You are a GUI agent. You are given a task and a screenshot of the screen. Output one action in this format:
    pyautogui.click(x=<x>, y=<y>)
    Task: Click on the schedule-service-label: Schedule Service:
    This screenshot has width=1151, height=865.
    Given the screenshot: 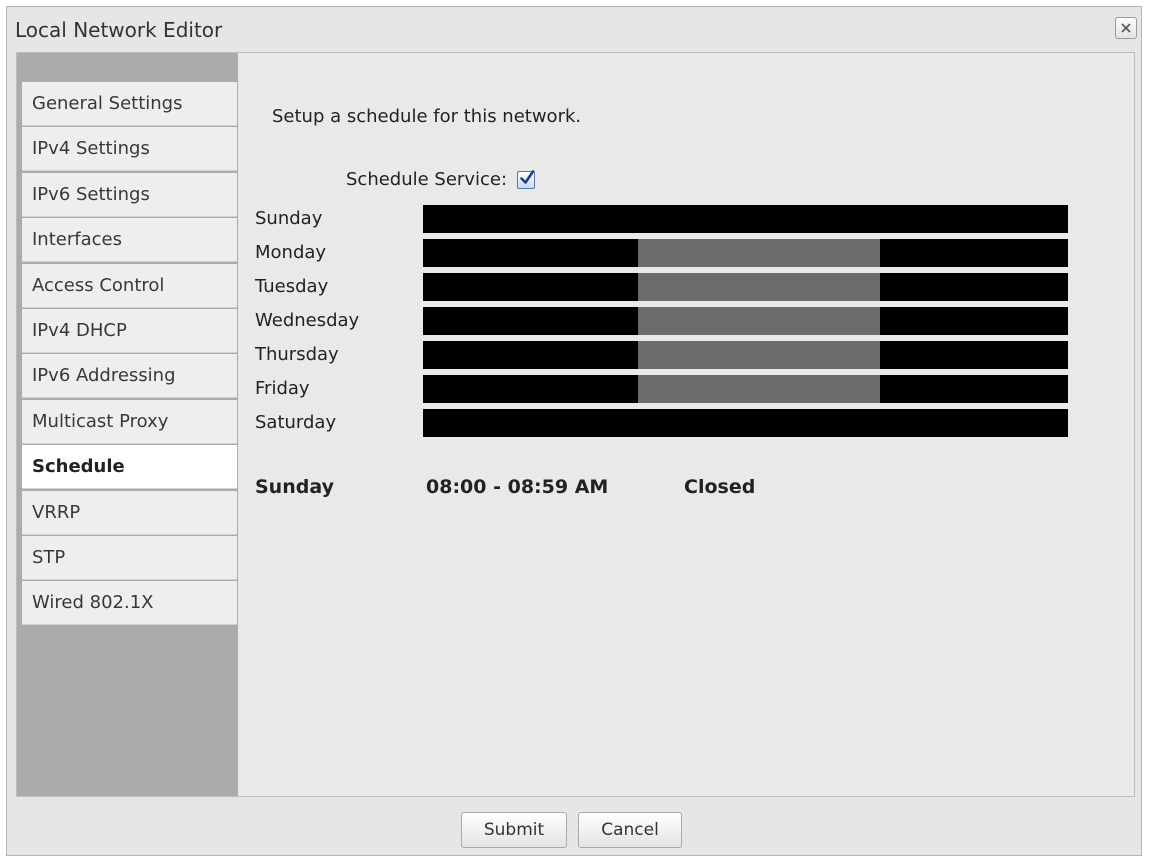 What is the action you would take?
    pyautogui.click(x=427, y=179)
    